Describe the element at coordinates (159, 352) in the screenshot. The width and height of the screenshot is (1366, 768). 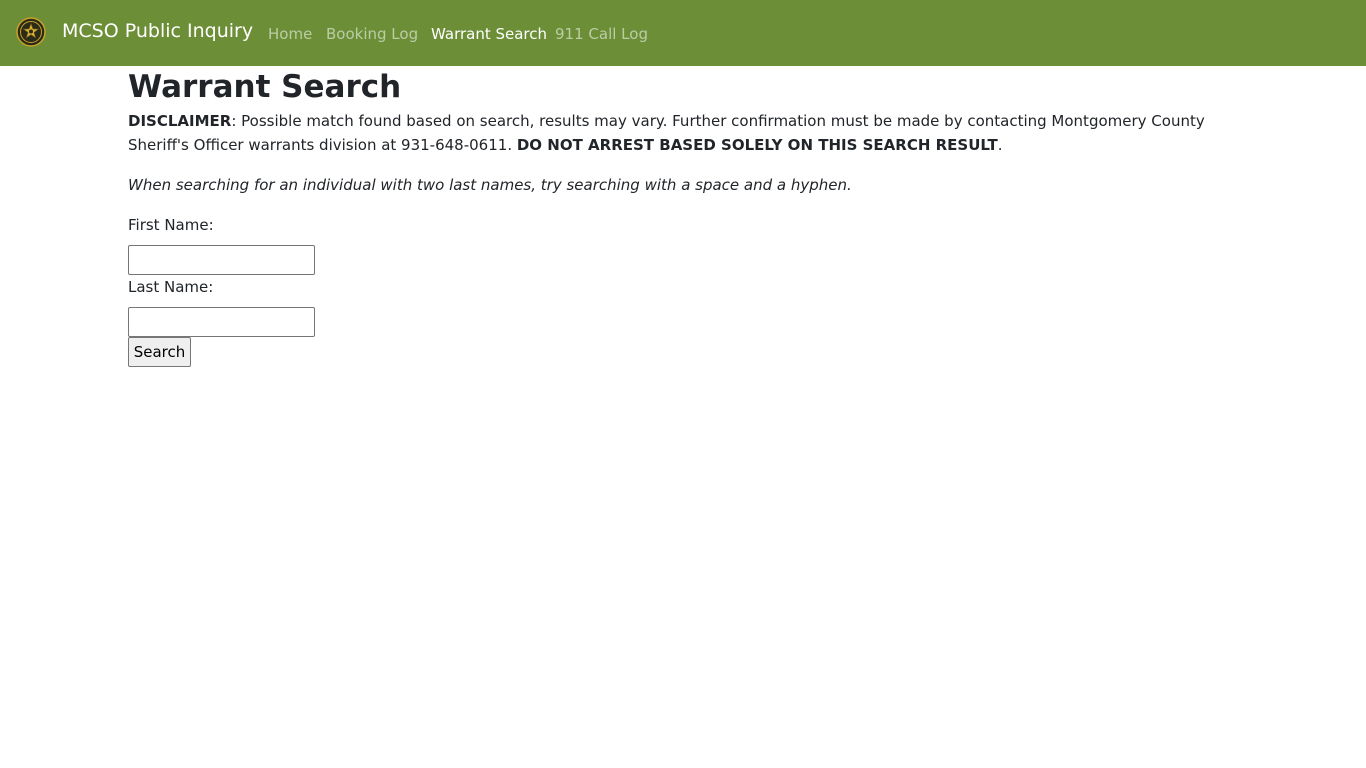
I see `search-button: Search` at that location.